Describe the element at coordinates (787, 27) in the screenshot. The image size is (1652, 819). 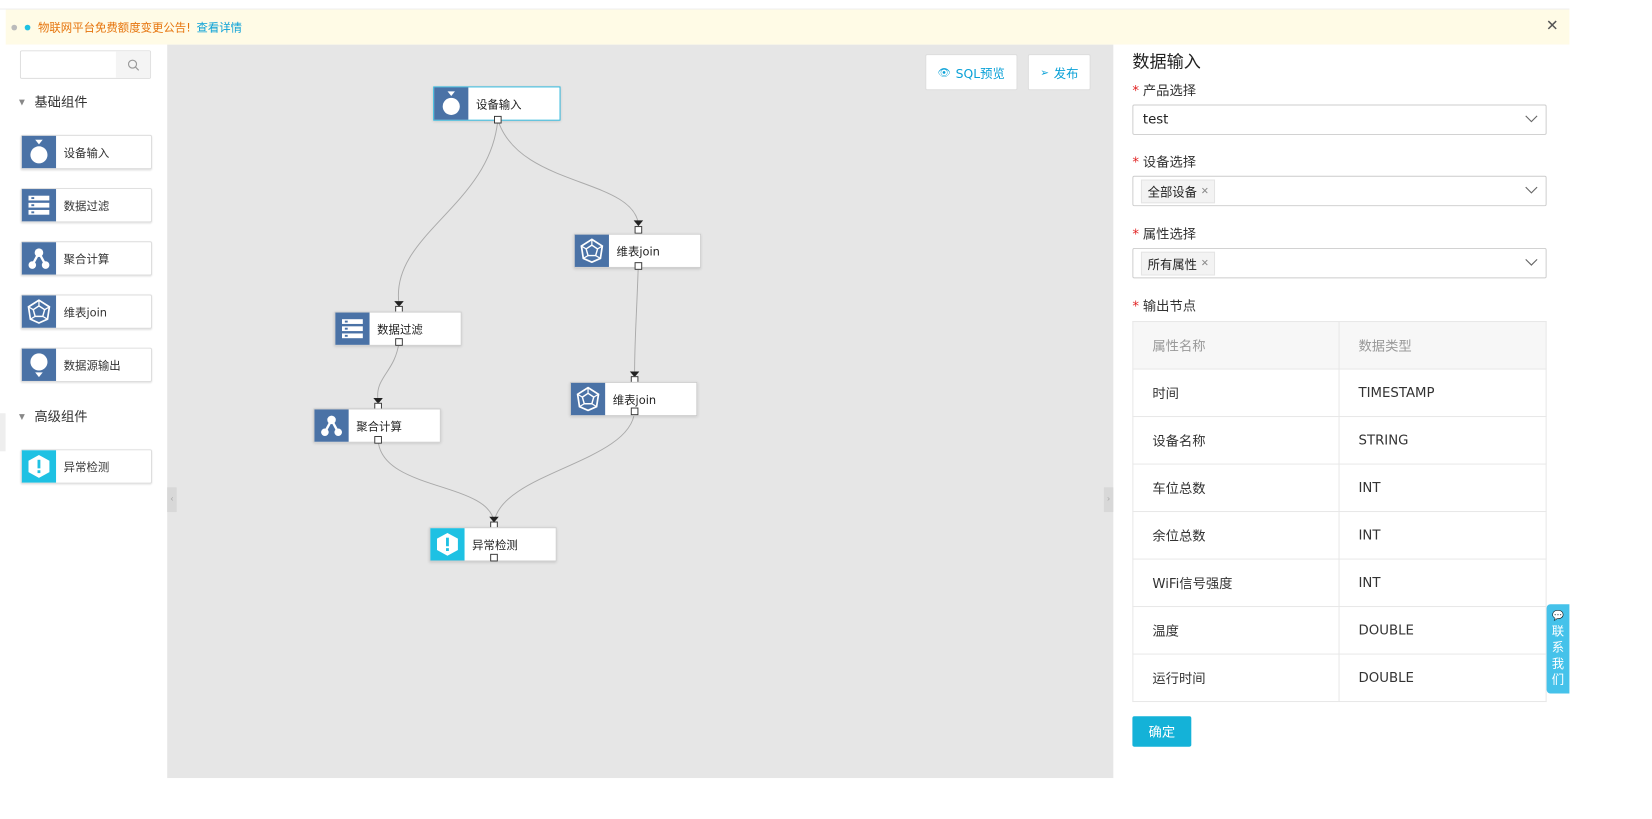
I see `notice-bar: 物联网平台免费额度变更公告! 查看详情 ✕` at that location.